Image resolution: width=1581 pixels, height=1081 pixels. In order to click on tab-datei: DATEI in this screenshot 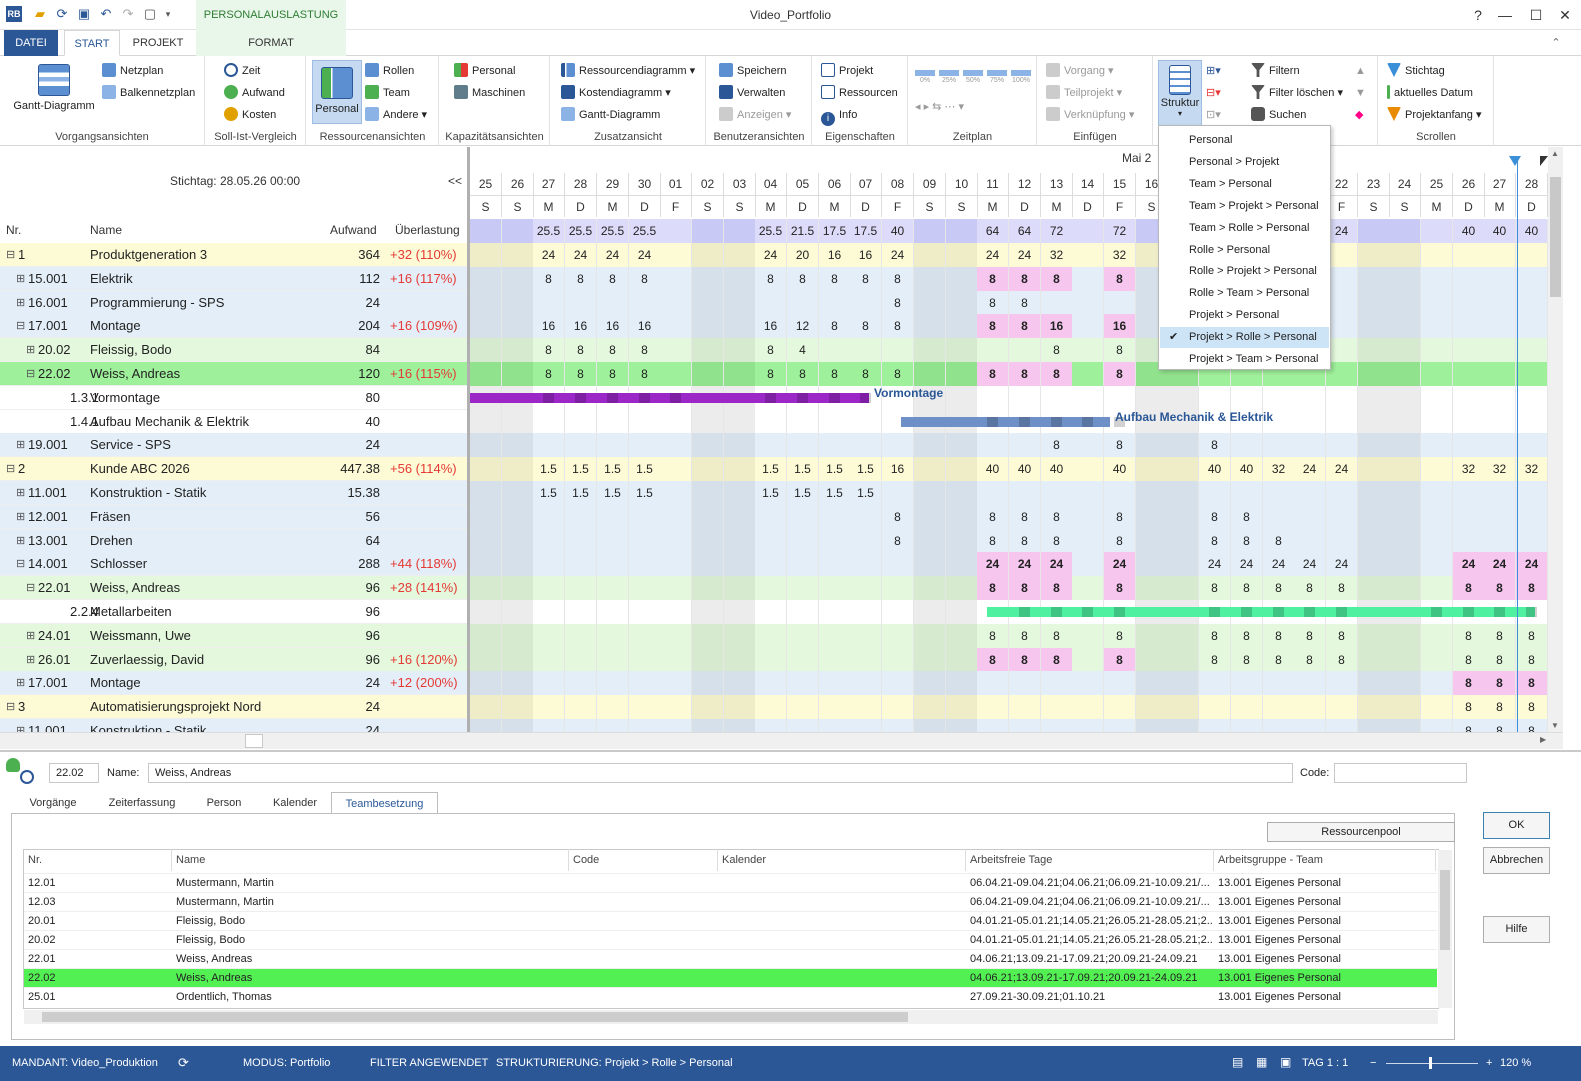, I will do `click(31, 43)`.